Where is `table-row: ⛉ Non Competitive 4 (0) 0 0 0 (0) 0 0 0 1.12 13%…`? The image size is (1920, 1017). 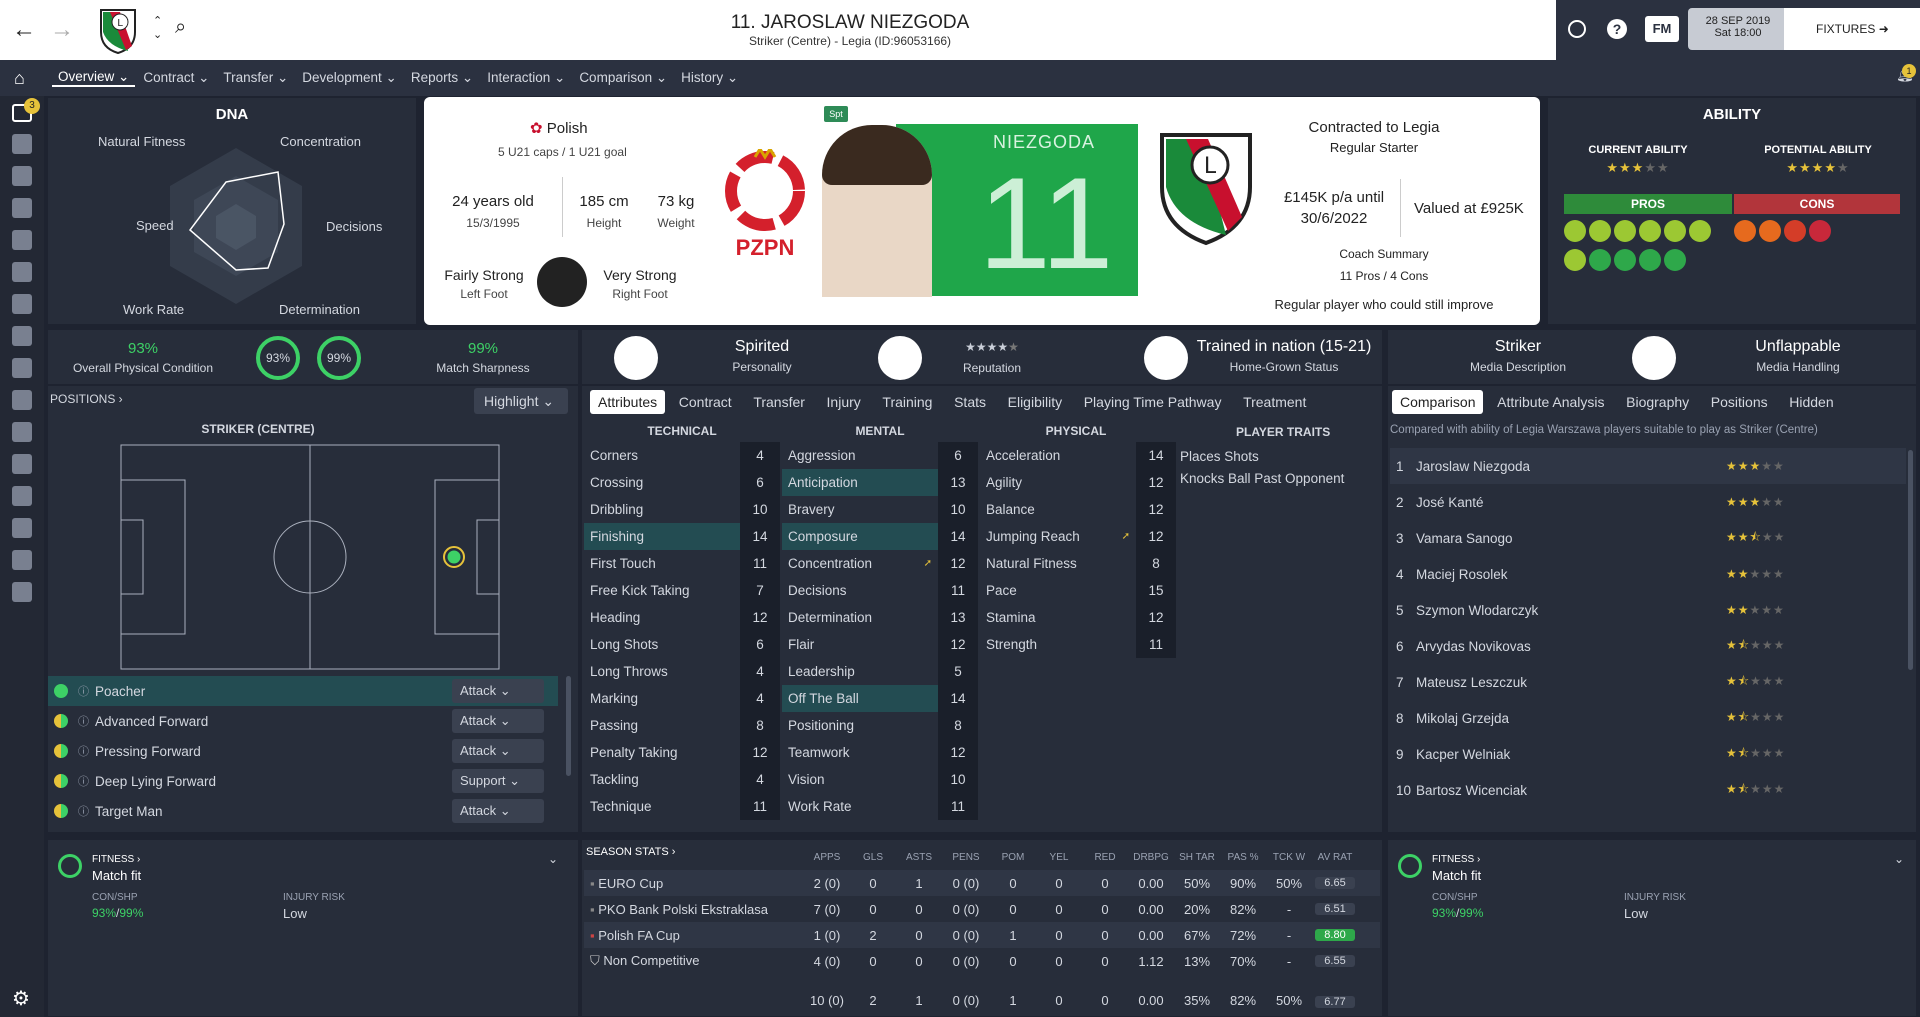
table-row: ⛉ Non Competitive 4 (0) 0 0 0 (0) 0 0 0 1.12 13%… is located at coordinates (982, 961).